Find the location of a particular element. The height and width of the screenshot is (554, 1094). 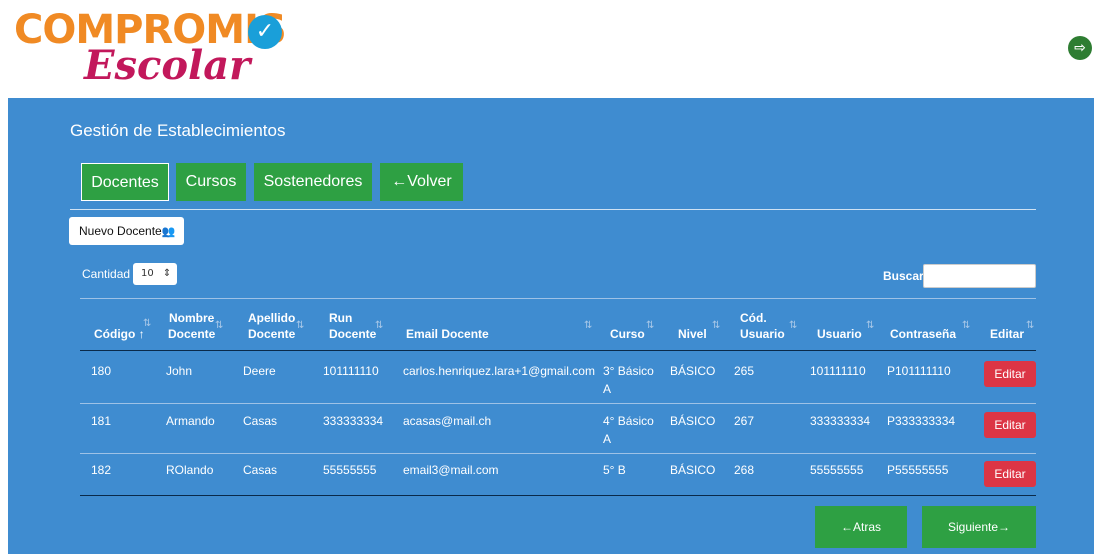

col-header-label: Código is located at coordinates (115, 334).